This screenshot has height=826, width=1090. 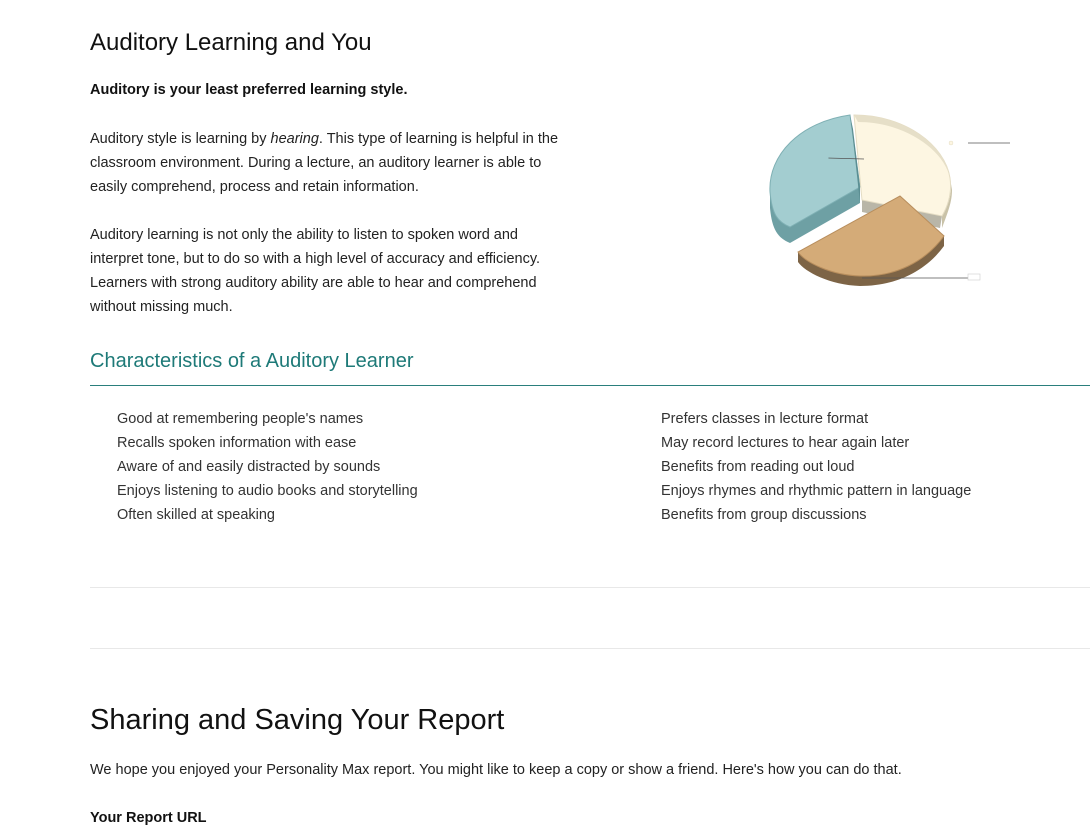 What do you see at coordinates (889, 200) in the screenshot?
I see `learning-style-pie-chart` at bounding box center [889, 200].